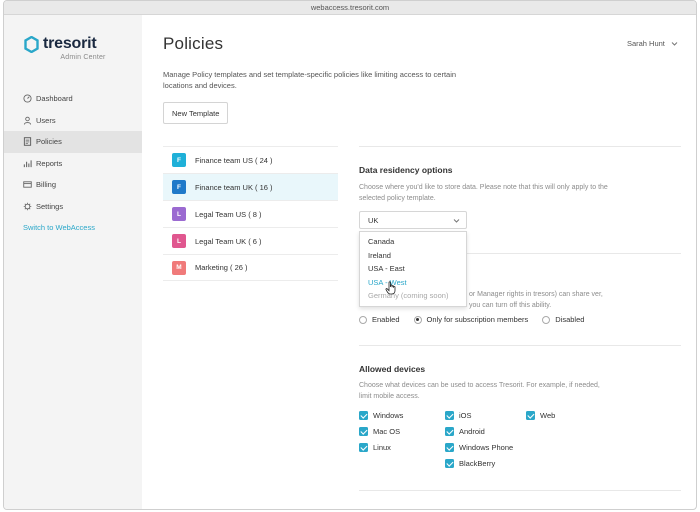 The height and width of the screenshot is (512, 700). What do you see at coordinates (408, 296) in the screenshot?
I see `option-germany: Germany (coming soon)` at bounding box center [408, 296].